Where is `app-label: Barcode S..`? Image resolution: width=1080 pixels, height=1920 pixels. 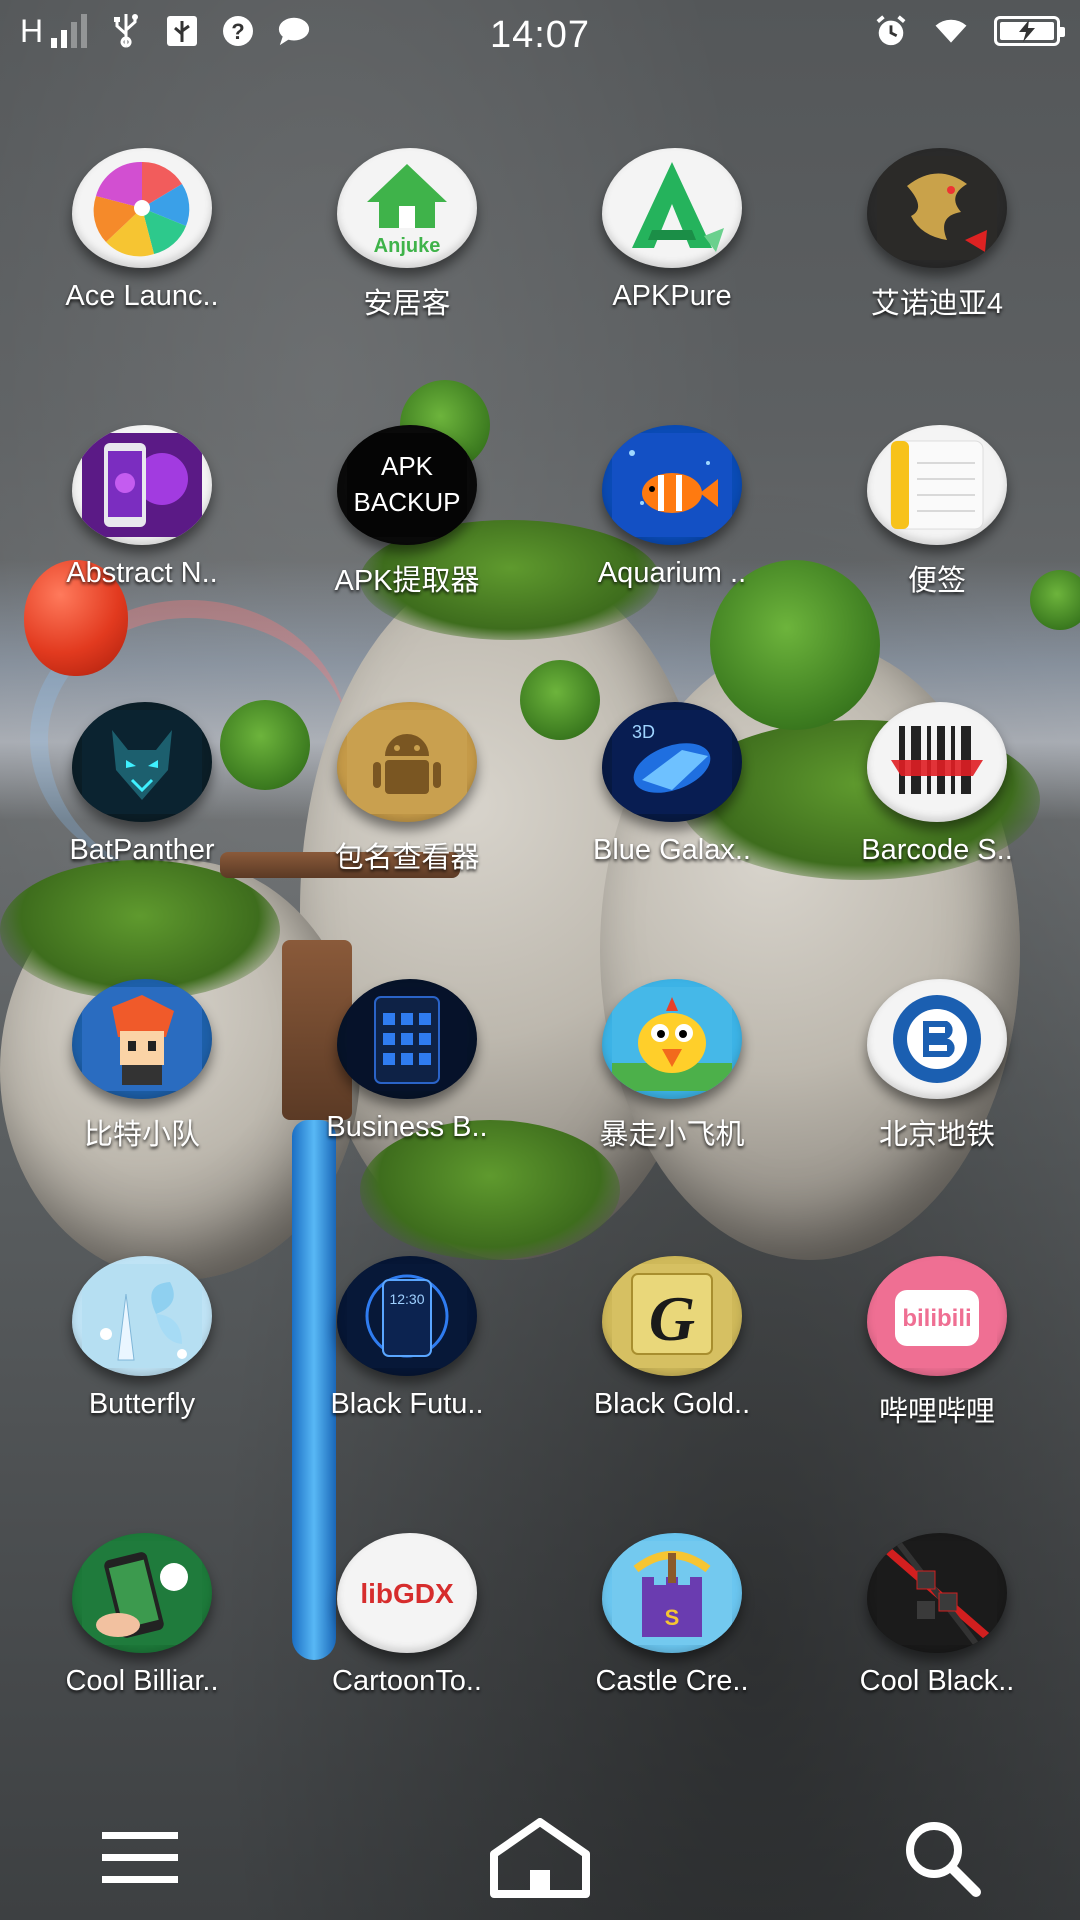 app-label: Barcode S.. is located at coordinates (937, 850).